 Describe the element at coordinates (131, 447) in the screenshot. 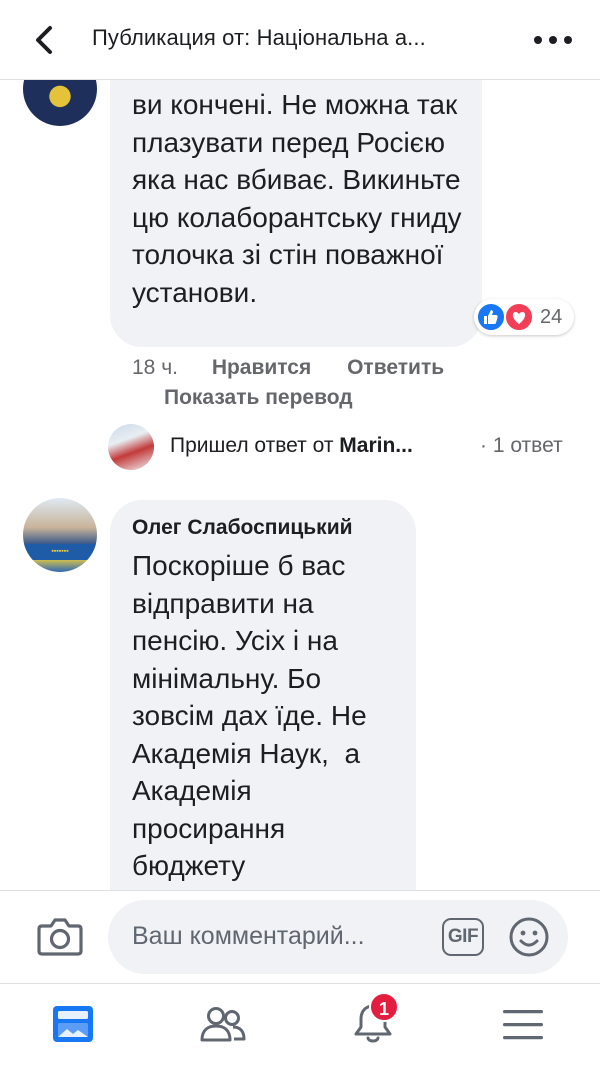

I see `avatar` at that location.